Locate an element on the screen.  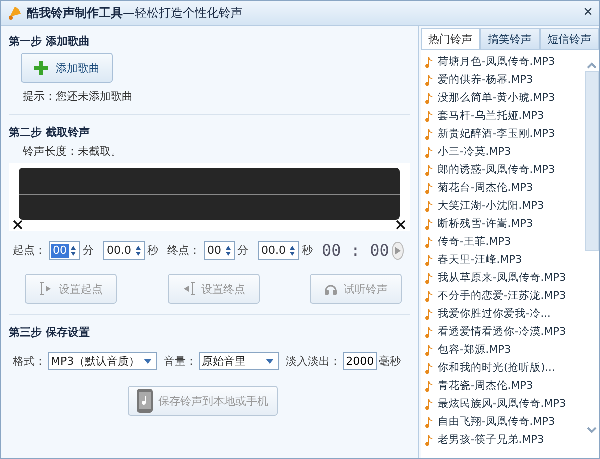
format-dropdown: MP3（默认音质） is located at coordinates (103, 361).